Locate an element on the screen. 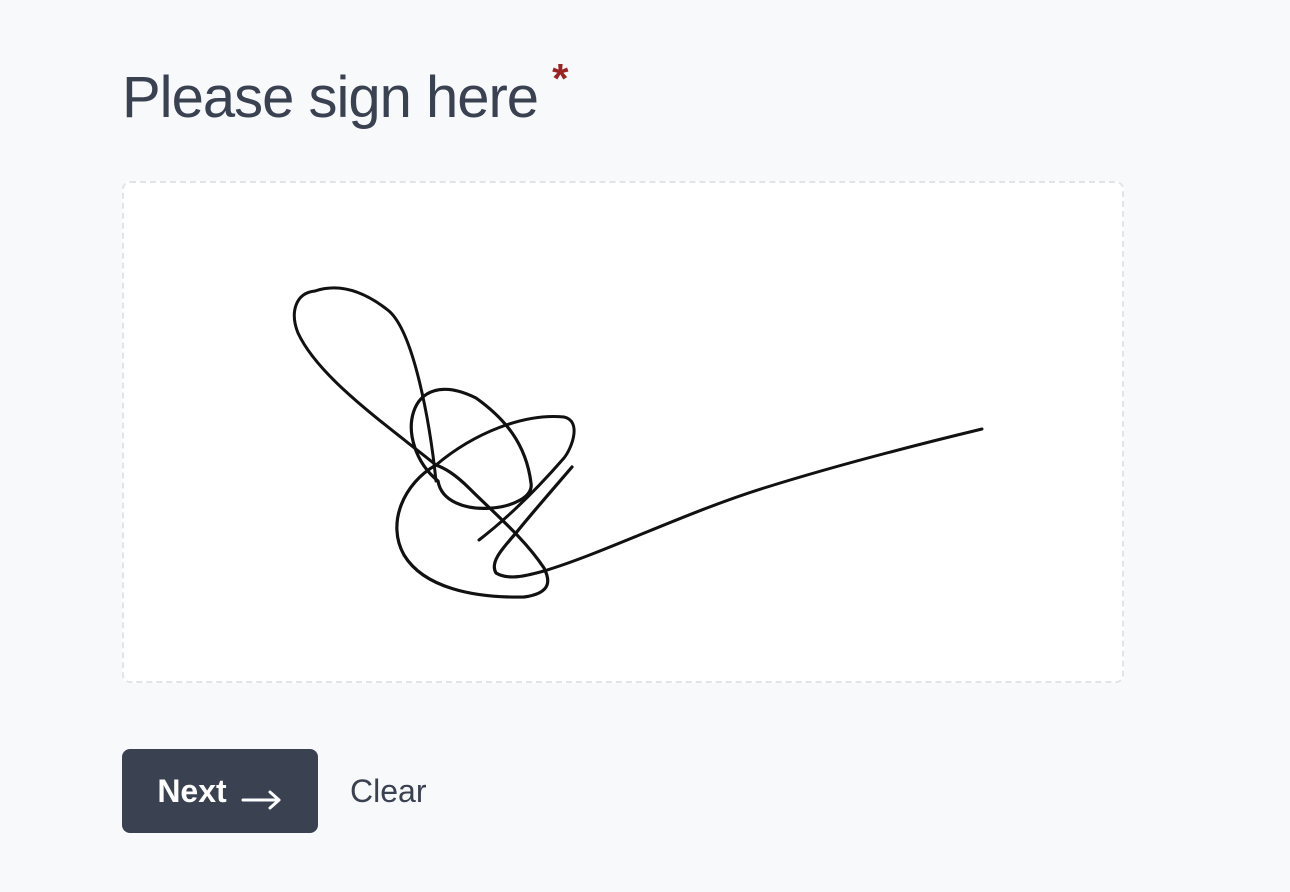  clear-button: Clear is located at coordinates (388, 791).